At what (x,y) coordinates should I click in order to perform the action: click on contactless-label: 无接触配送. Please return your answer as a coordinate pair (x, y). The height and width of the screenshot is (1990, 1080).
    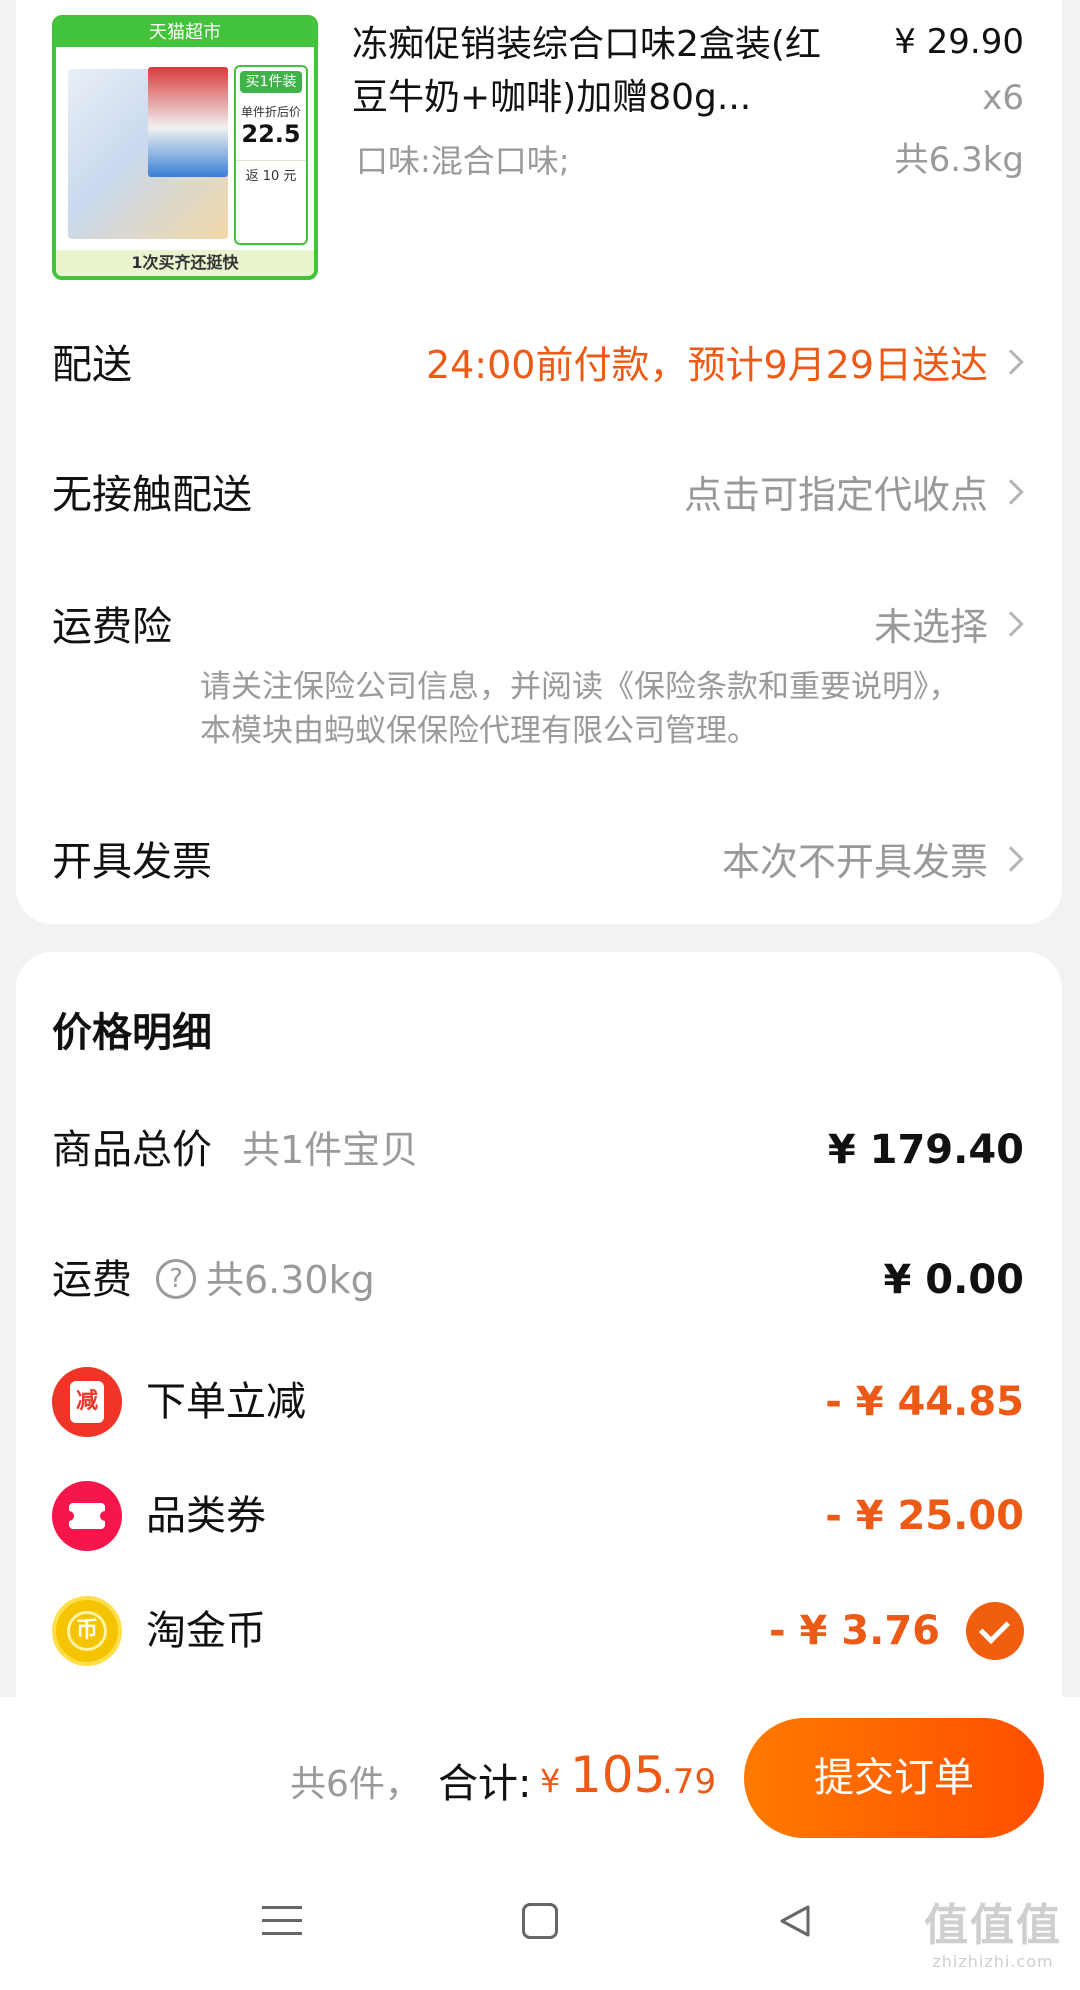
    Looking at the image, I should click on (152, 495).